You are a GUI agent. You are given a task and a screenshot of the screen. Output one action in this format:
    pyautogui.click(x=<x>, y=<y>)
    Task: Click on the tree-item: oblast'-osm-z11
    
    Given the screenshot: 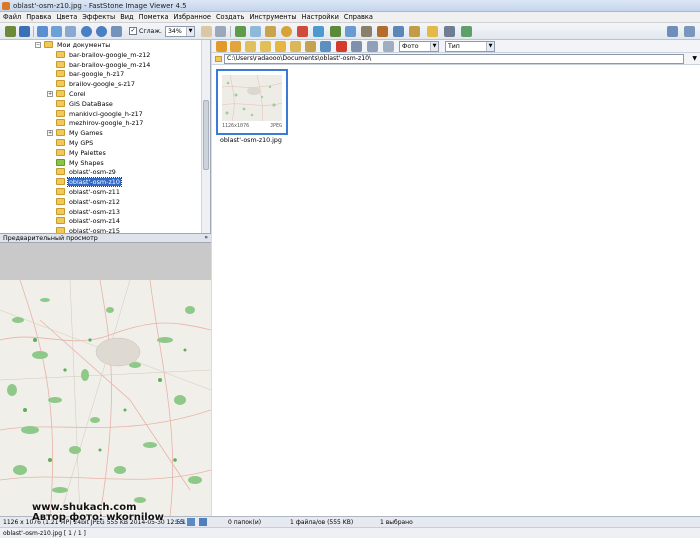 What is the action you would take?
    pyautogui.click(x=100, y=192)
    